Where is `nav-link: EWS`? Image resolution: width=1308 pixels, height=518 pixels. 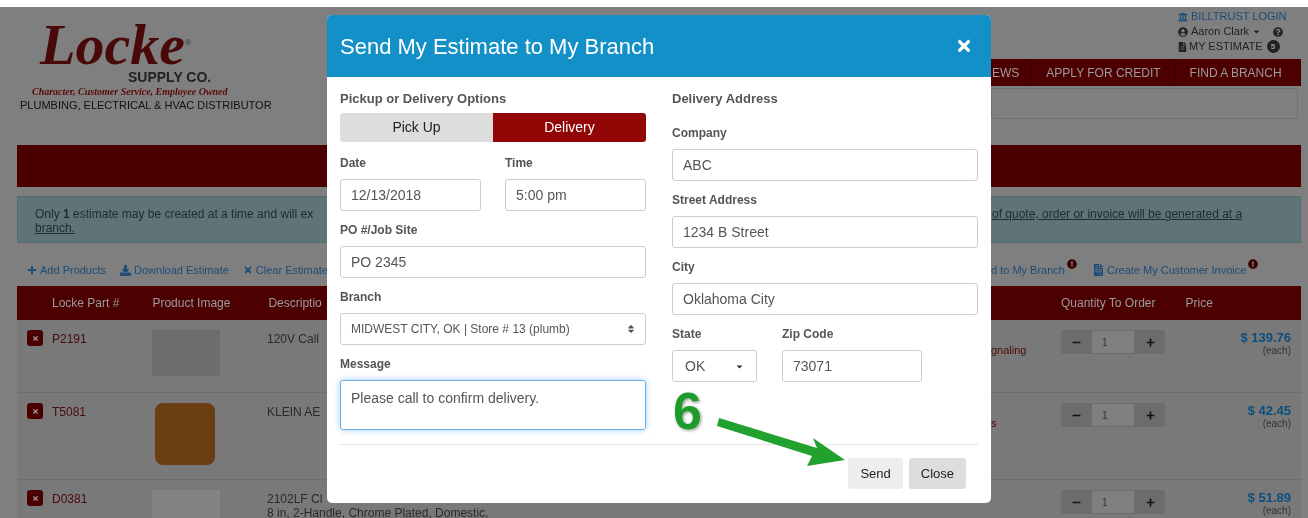
nav-link: EWS is located at coordinates (1012, 72).